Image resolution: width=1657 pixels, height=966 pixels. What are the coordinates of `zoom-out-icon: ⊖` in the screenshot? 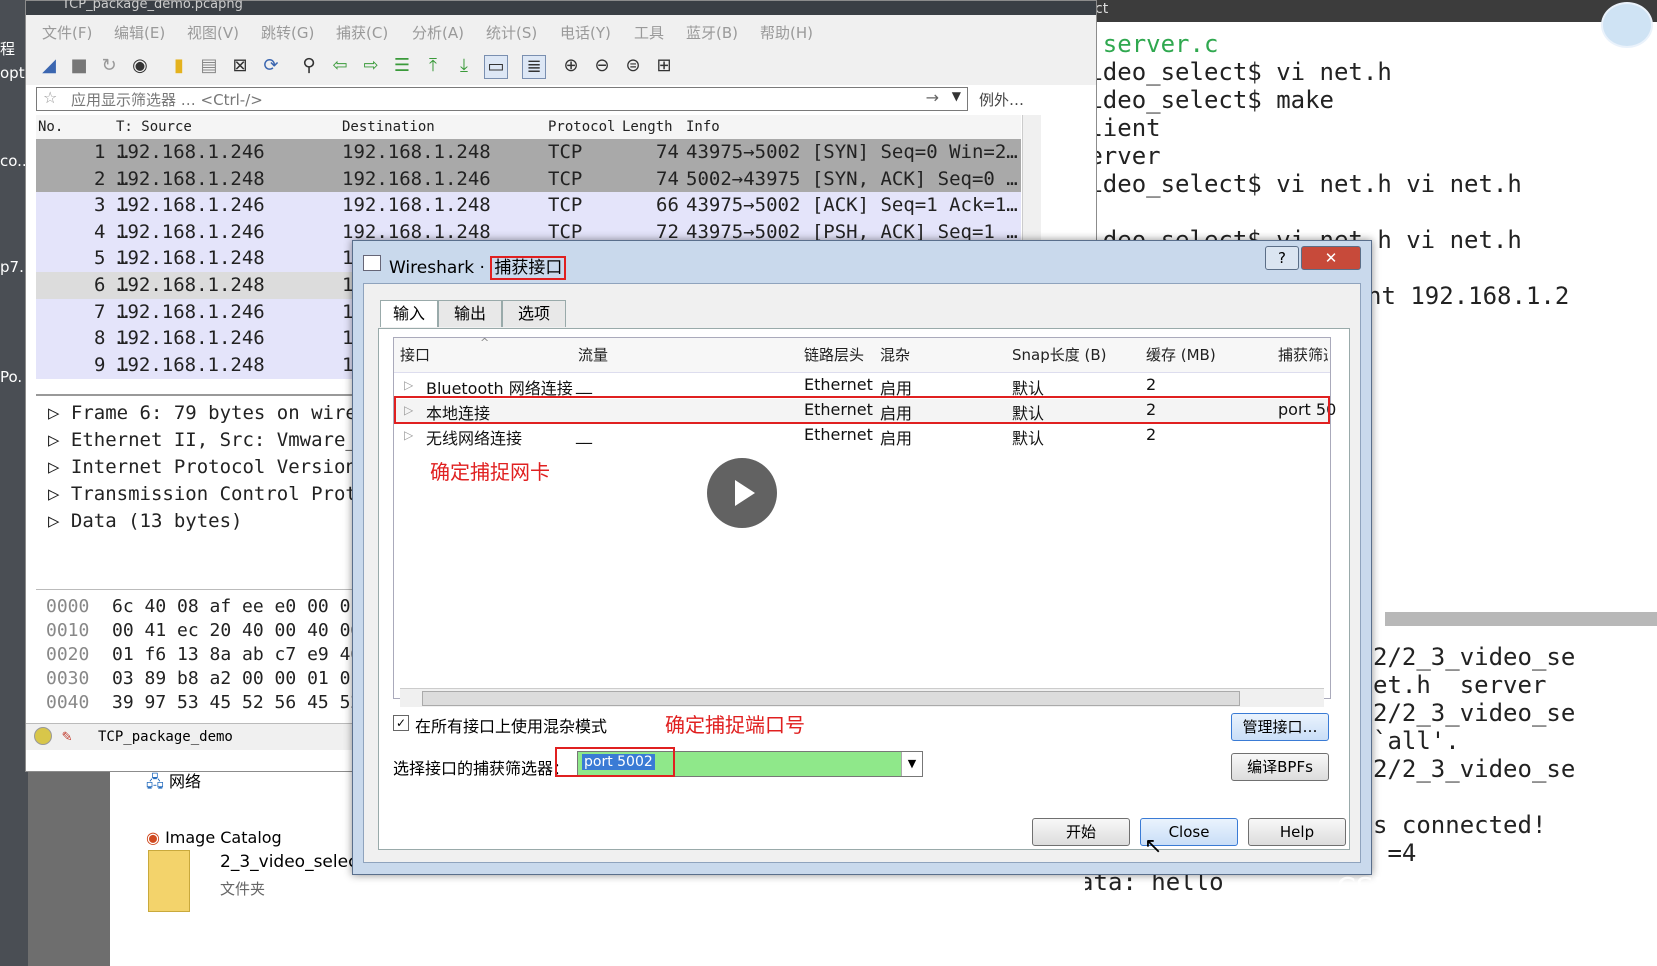 It's located at (602, 66).